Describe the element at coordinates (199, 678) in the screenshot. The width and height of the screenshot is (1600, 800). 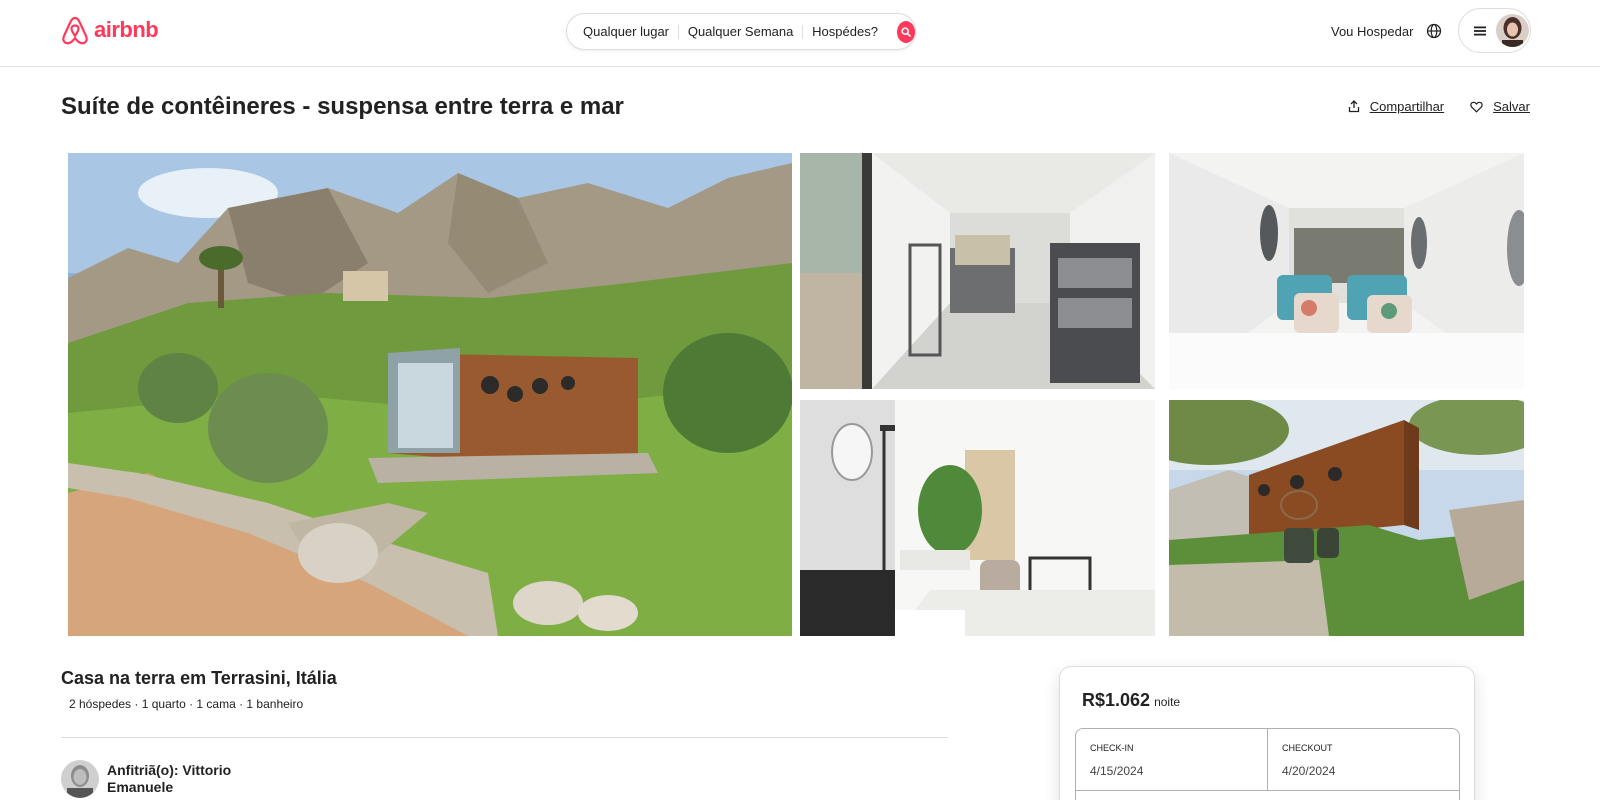
I see `place-title: Casa na terra em Terrasini, Itália` at that location.